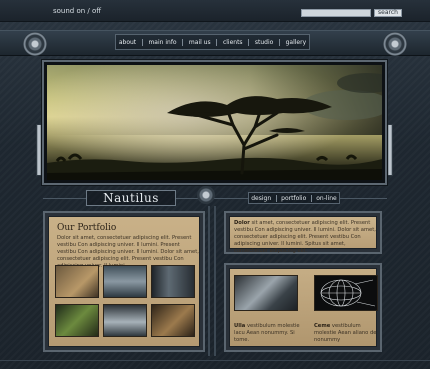 This screenshot has height=369, width=430. What do you see at coordinates (206, 195) in the screenshot?
I see `center-gear-icon` at bounding box center [206, 195].